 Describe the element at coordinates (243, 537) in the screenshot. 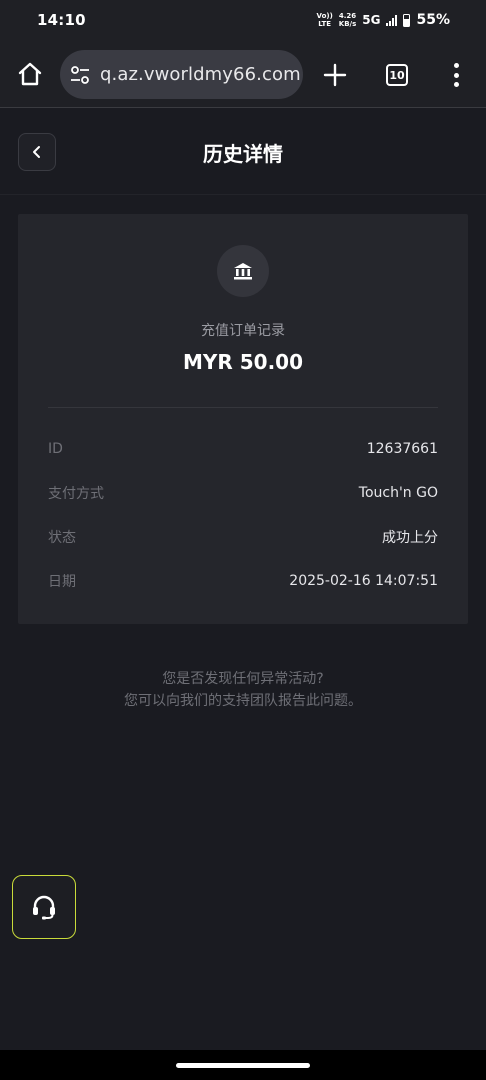

I see `detail-row-status: 状态 成功上分` at that location.